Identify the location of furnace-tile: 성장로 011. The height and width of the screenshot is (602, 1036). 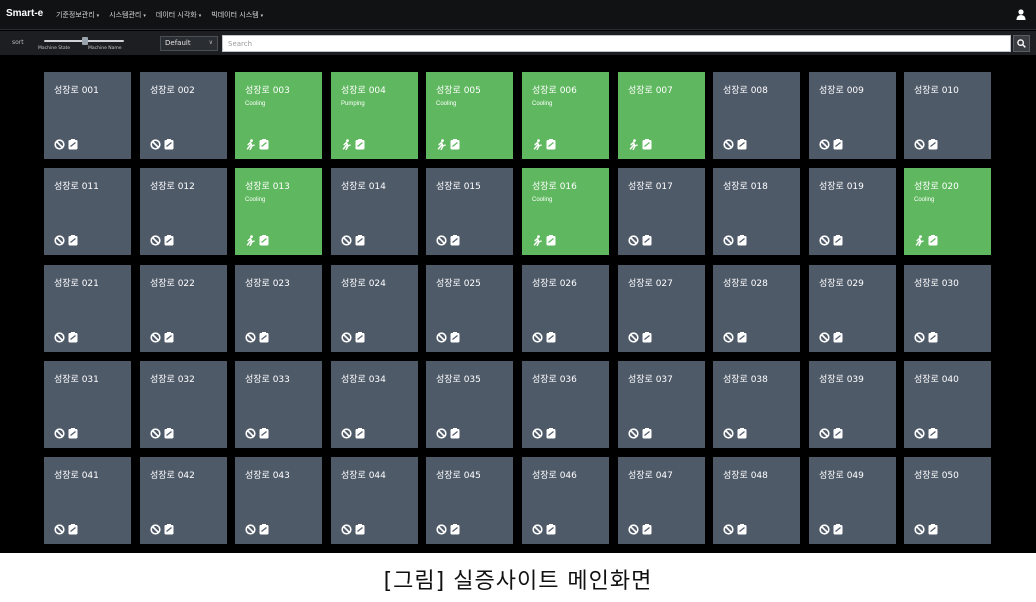
(87, 211).